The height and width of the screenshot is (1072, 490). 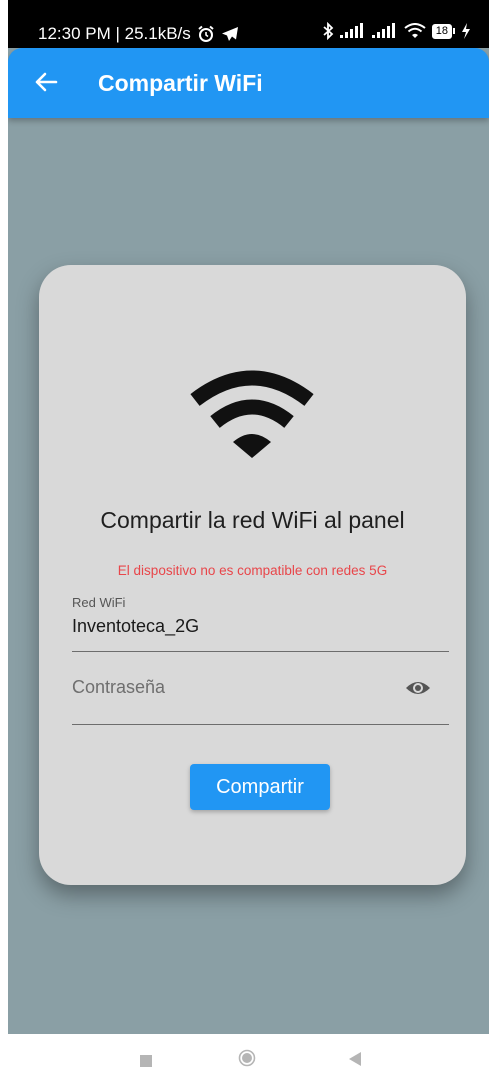 I want to click on password-field-underline, so click(x=260, y=724).